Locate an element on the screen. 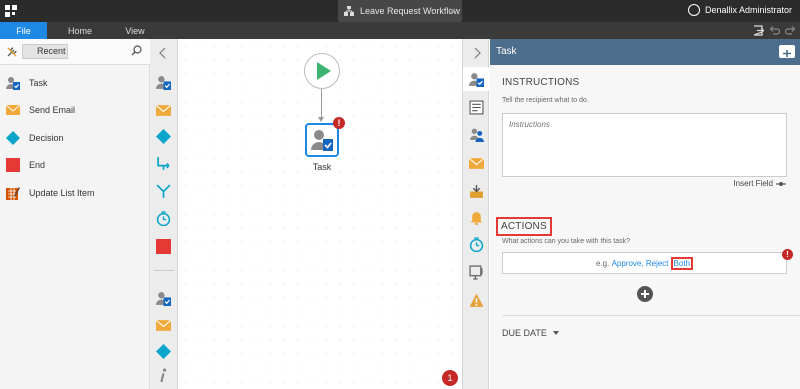 The image size is (800, 389). properties-title: Task is located at coordinates (506, 51).